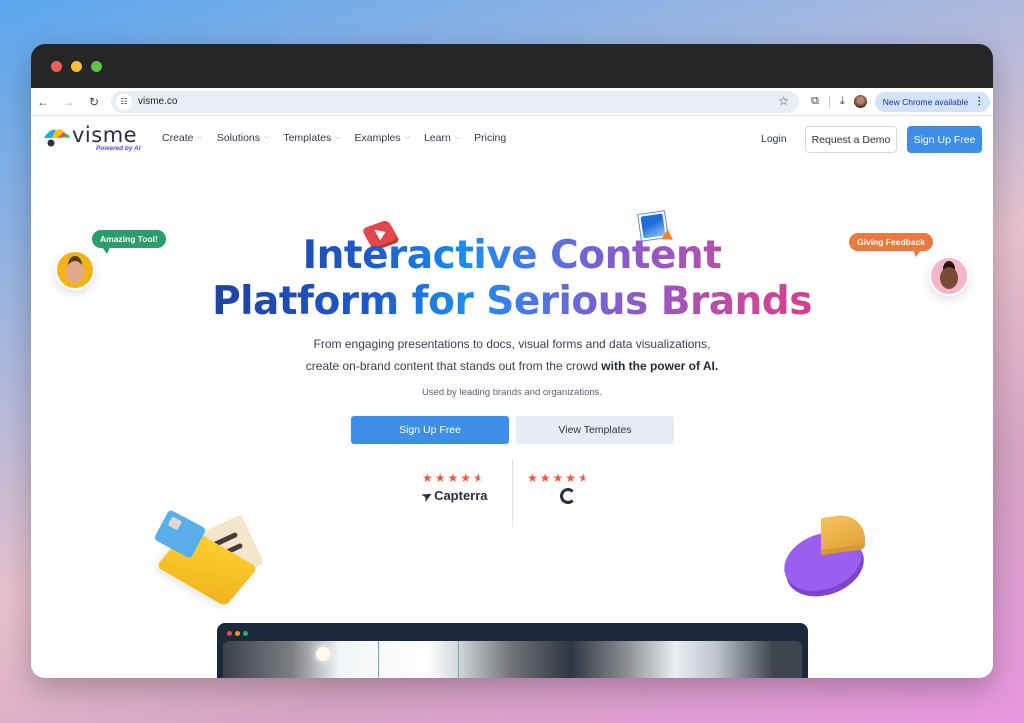 The height and width of the screenshot is (723, 1024). I want to click on hero-title-line1: Interactive Content, so click(512, 256).